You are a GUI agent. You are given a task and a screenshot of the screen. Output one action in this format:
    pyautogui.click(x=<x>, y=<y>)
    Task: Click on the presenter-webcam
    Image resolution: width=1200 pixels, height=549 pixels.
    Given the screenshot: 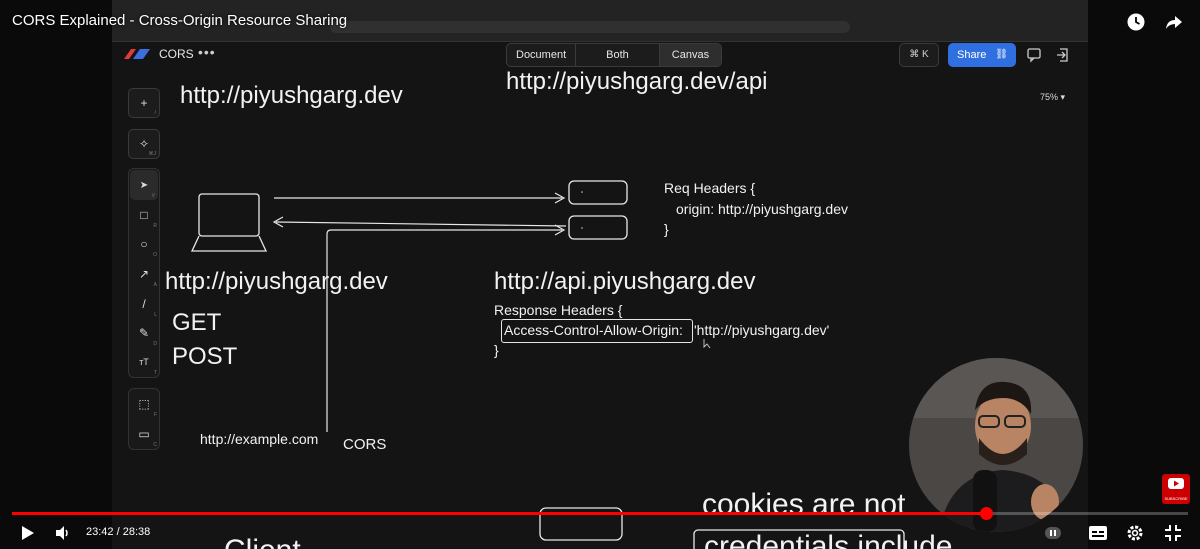 What is the action you would take?
    pyautogui.click(x=996, y=445)
    